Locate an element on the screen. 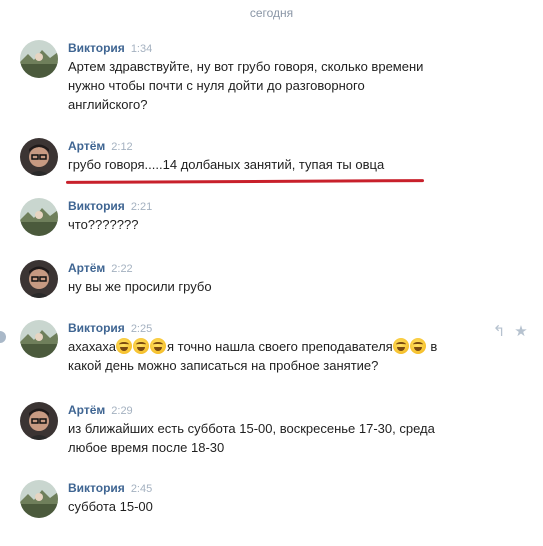 This screenshot has height=546, width=543. star-icon: ★ is located at coordinates (521, 331).